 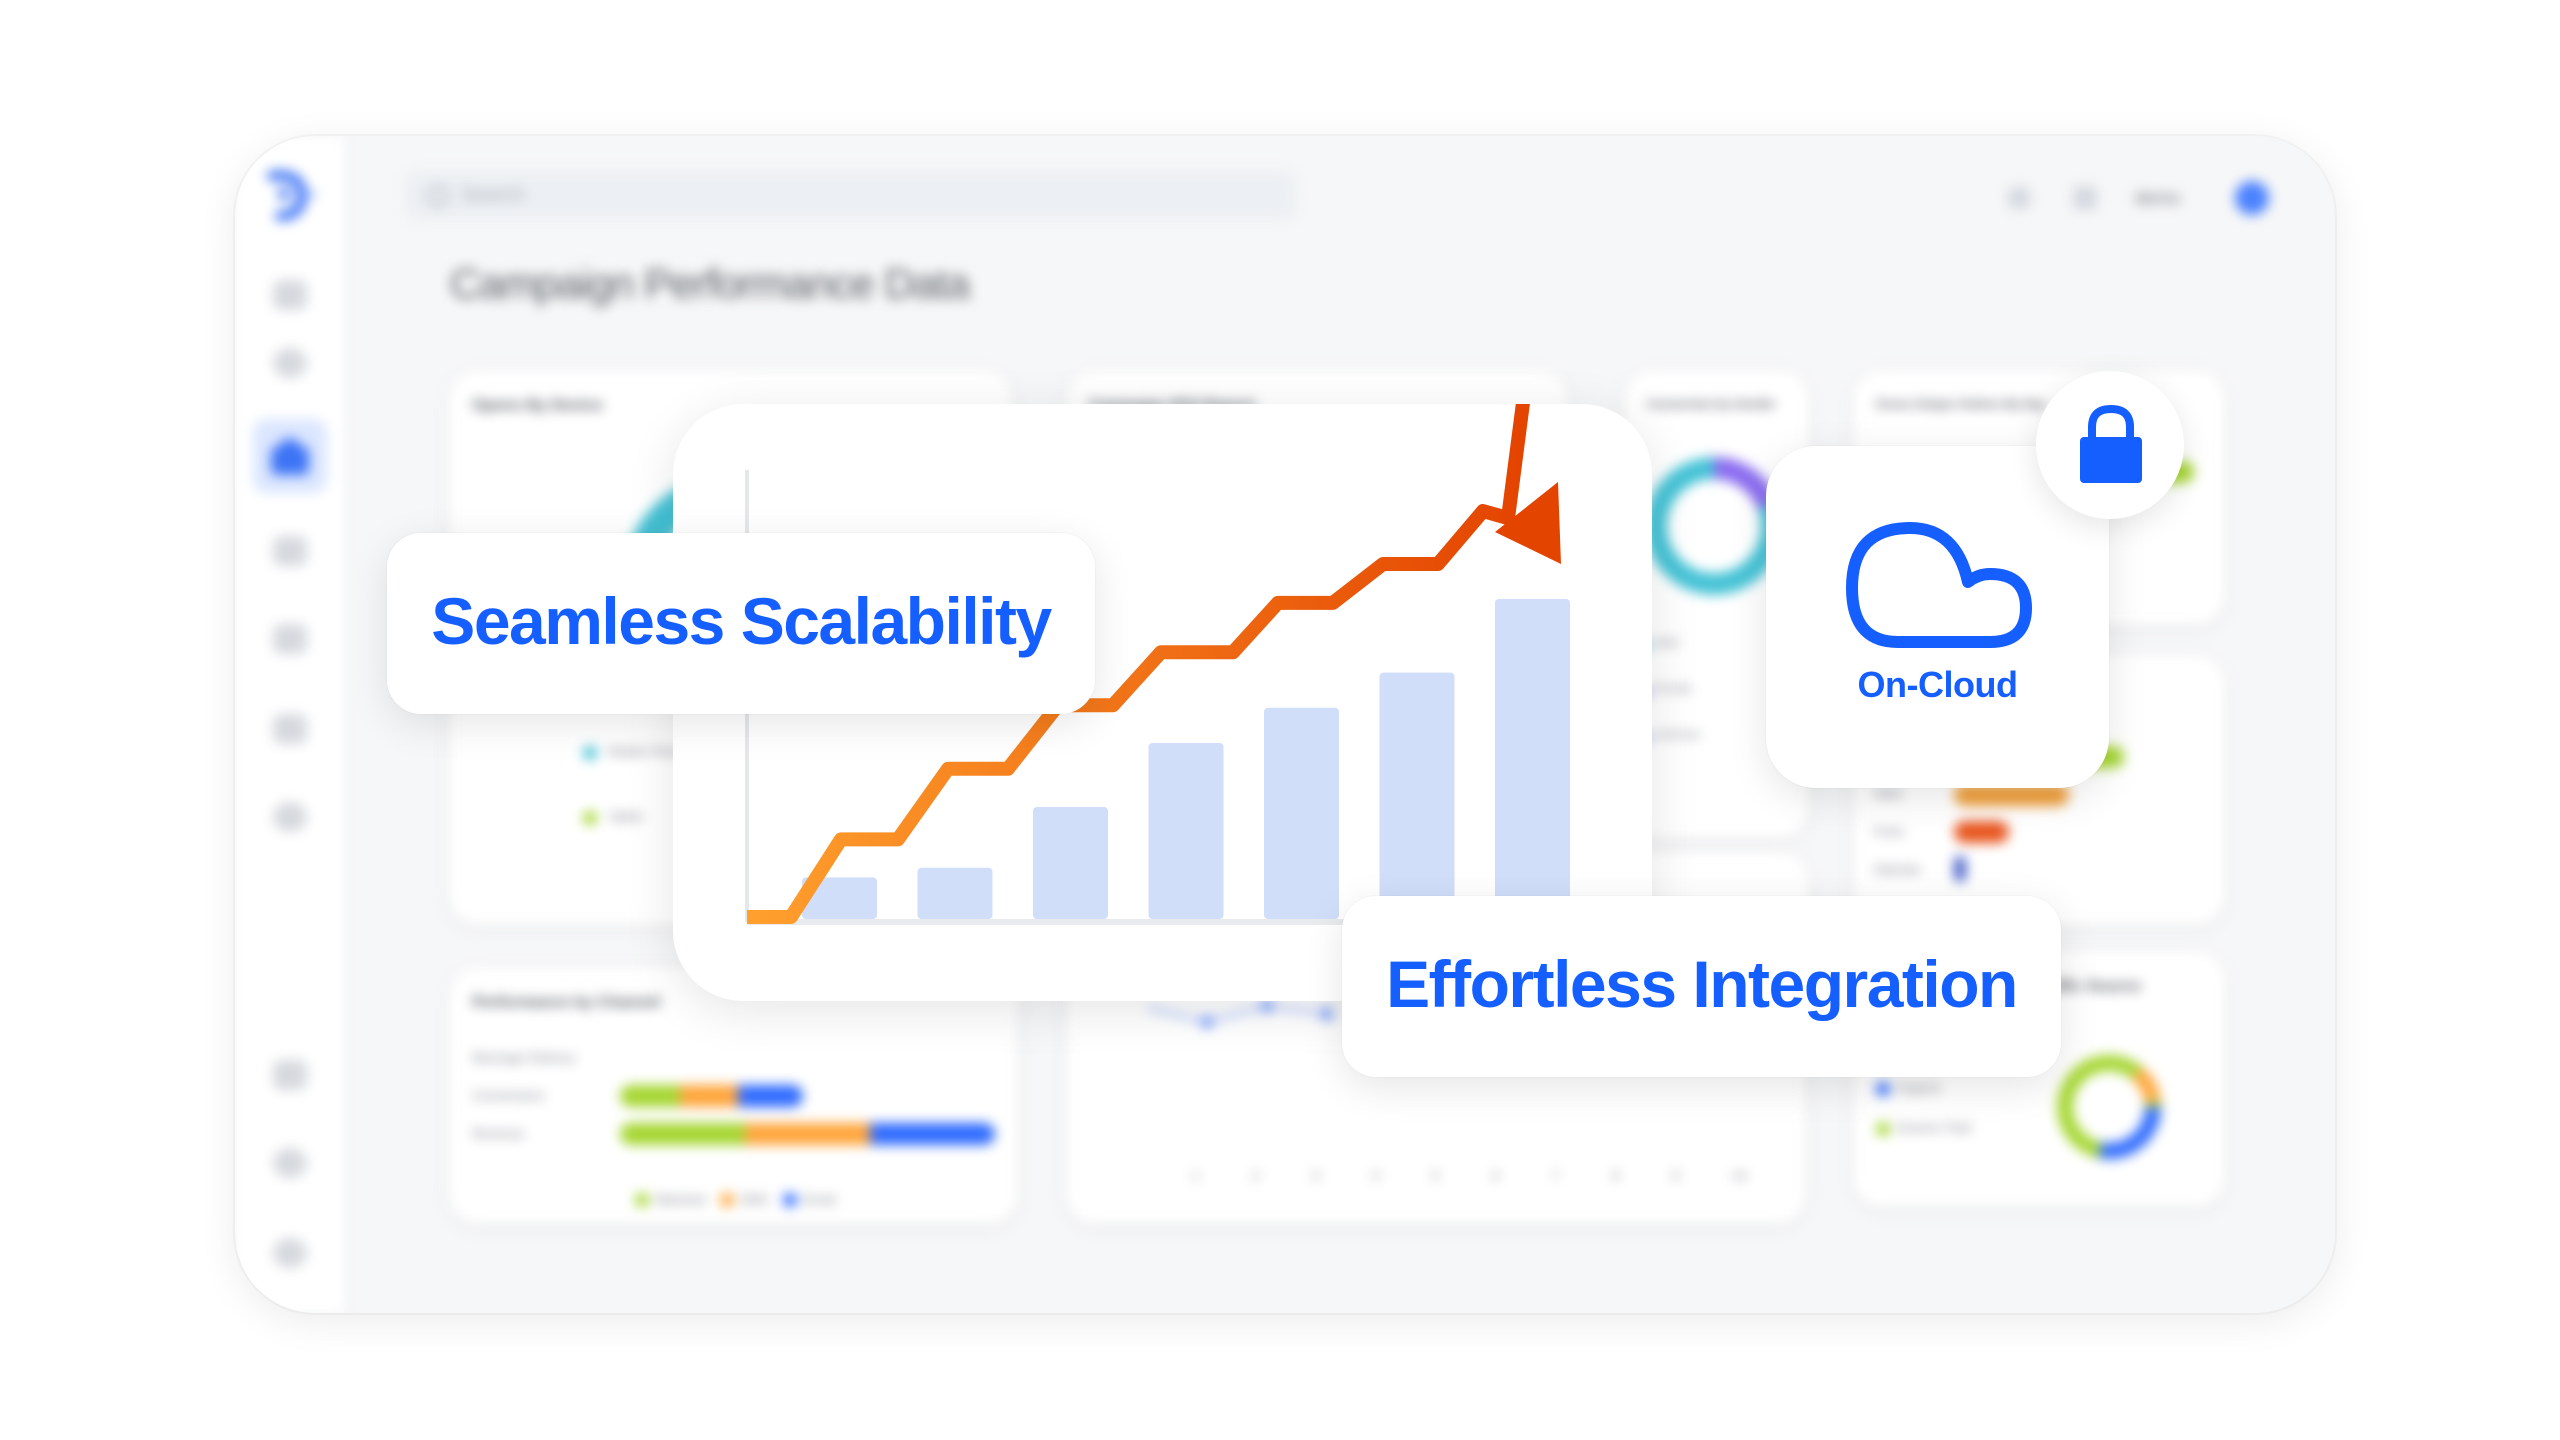 I want to click on x-tick-label: 8, so click(x=1616, y=1175).